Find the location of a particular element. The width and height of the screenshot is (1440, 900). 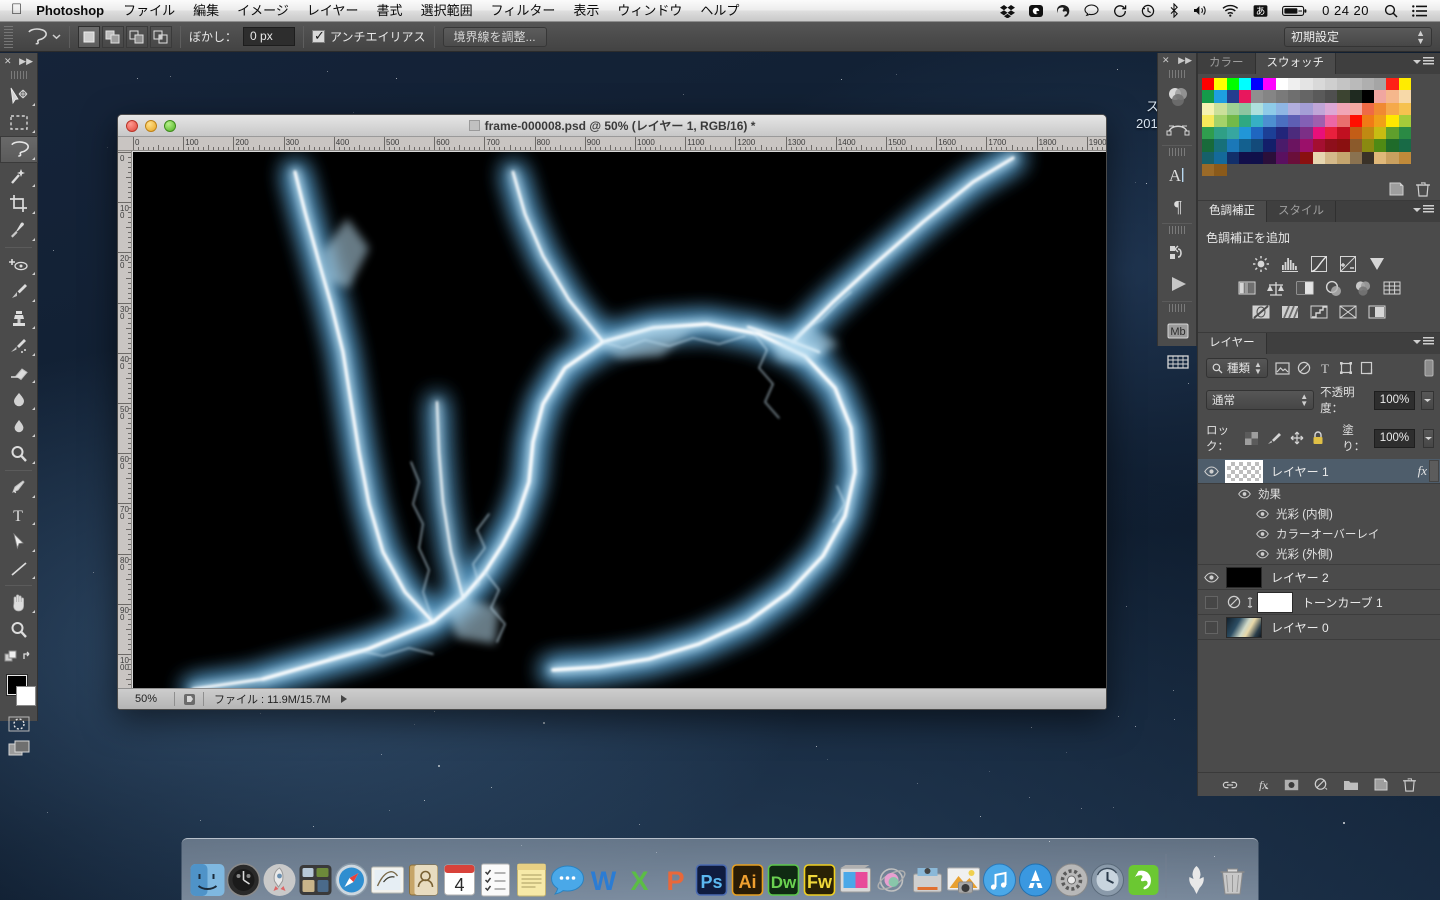

new-group-icon is located at coordinates (1351, 785).